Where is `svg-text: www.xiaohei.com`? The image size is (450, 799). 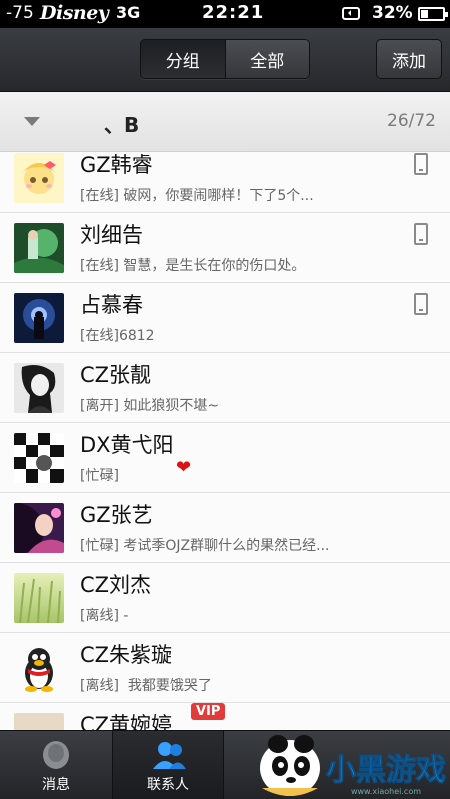 svg-text: www.xiaohei.com is located at coordinates (386, 791).